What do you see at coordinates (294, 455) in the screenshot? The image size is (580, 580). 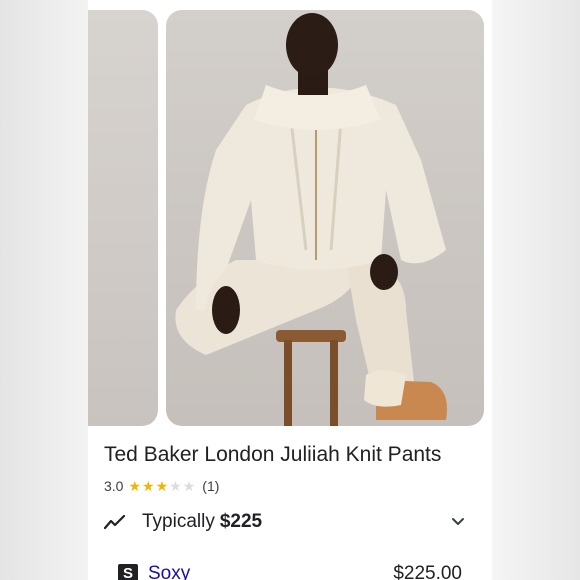 I see `product-title: Ted Baker London Juliiah Knit Pants` at bounding box center [294, 455].